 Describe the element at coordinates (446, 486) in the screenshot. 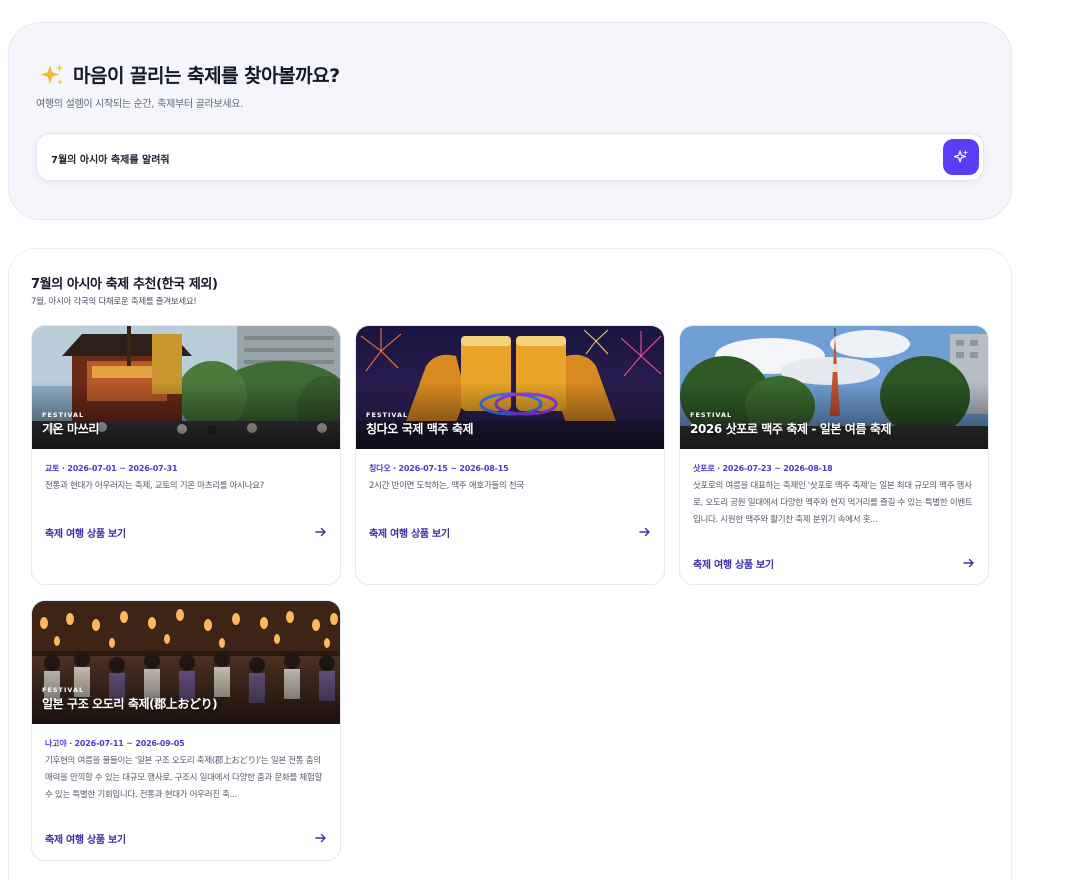

I see `festival-description: 2시간 반이면 도착하는, 맥주 애호가들의 천국` at that location.